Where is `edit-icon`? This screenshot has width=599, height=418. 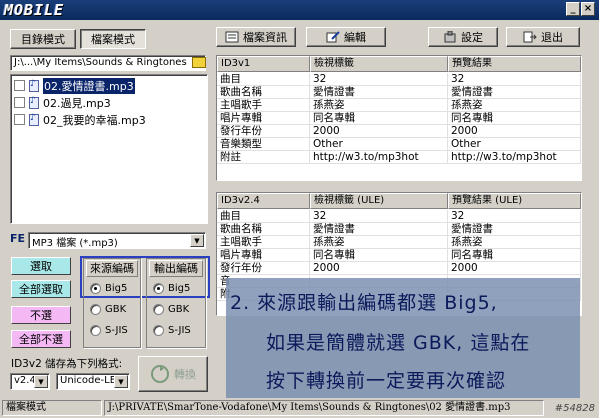 edit-icon is located at coordinates (333, 37).